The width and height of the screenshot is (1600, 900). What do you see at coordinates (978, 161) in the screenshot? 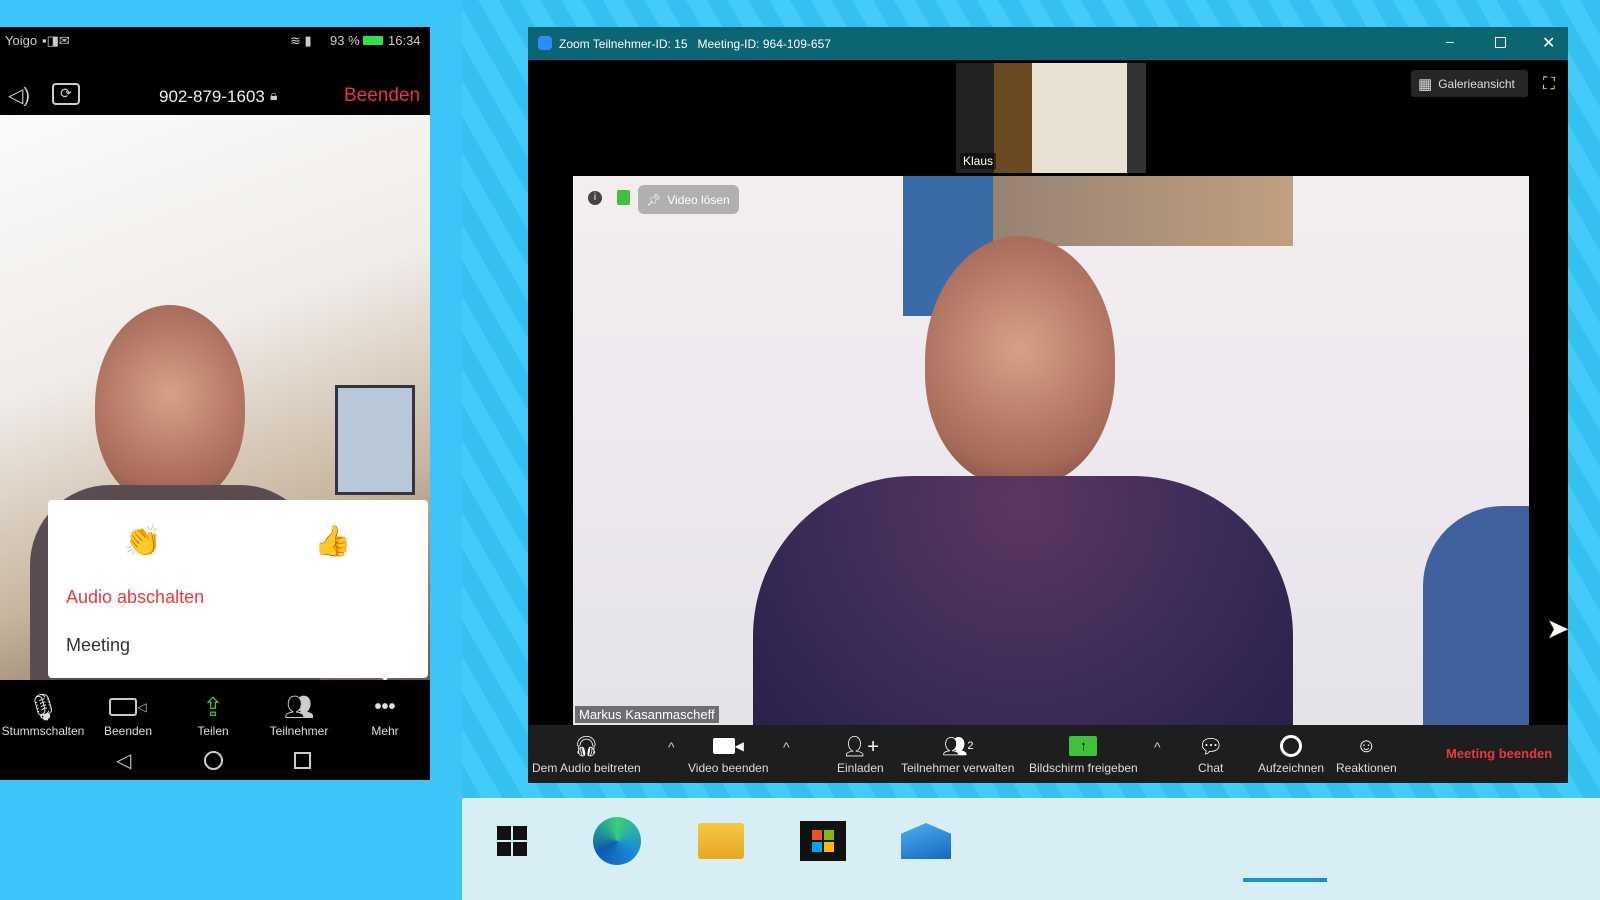
I see `thumbnail-name: Klaus` at bounding box center [978, 161].